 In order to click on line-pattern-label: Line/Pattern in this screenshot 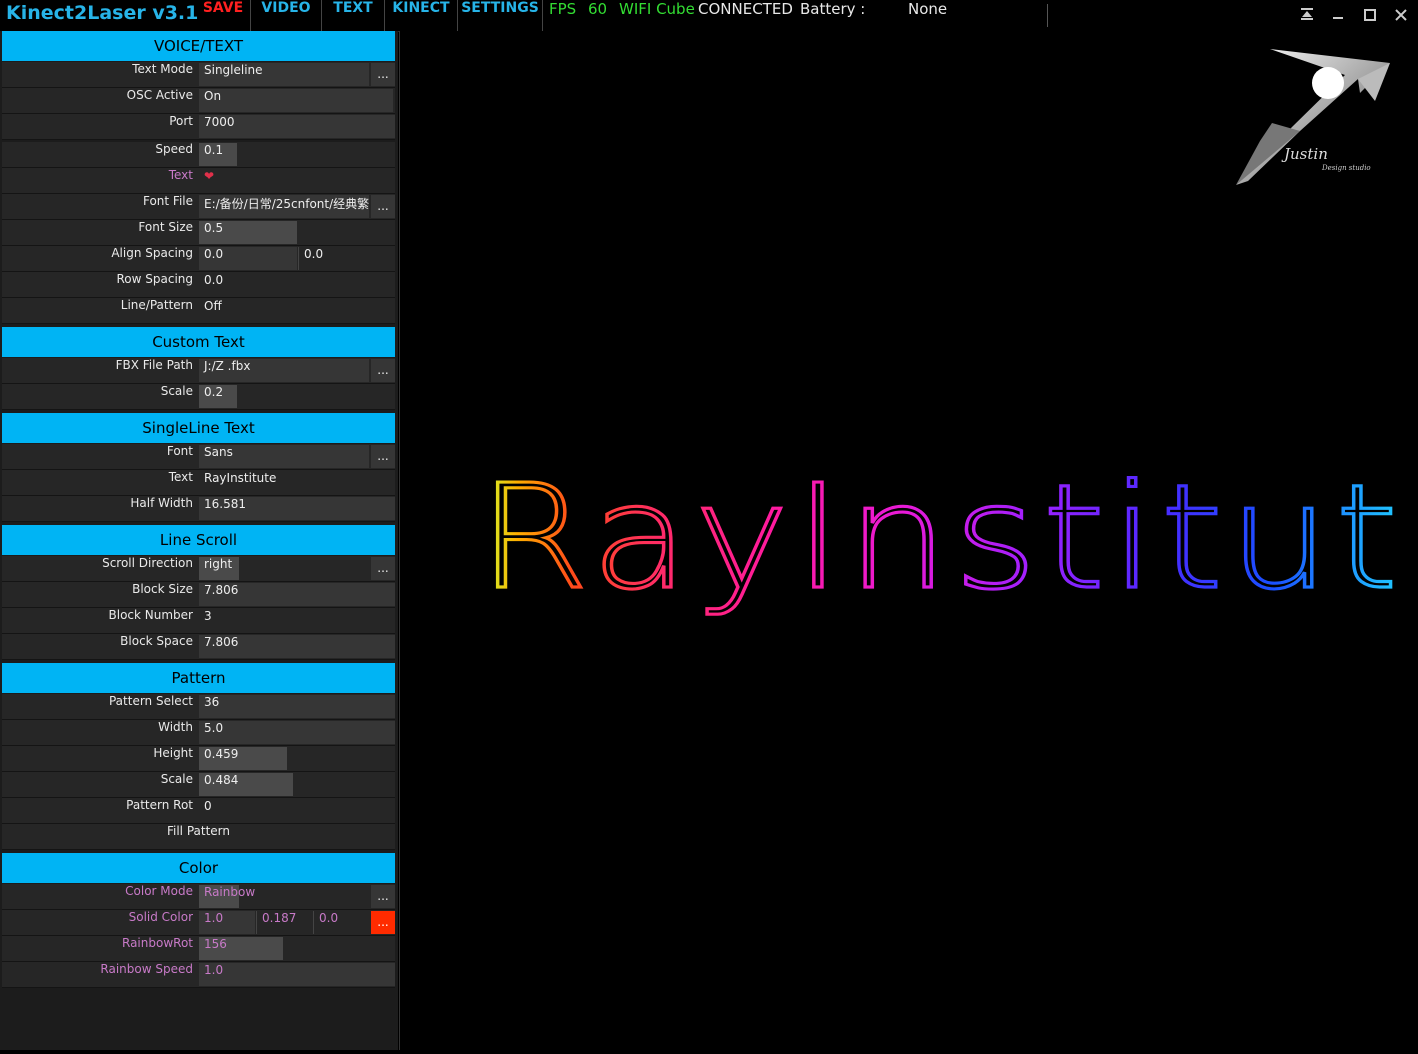, I will do `click(156, 305)`.